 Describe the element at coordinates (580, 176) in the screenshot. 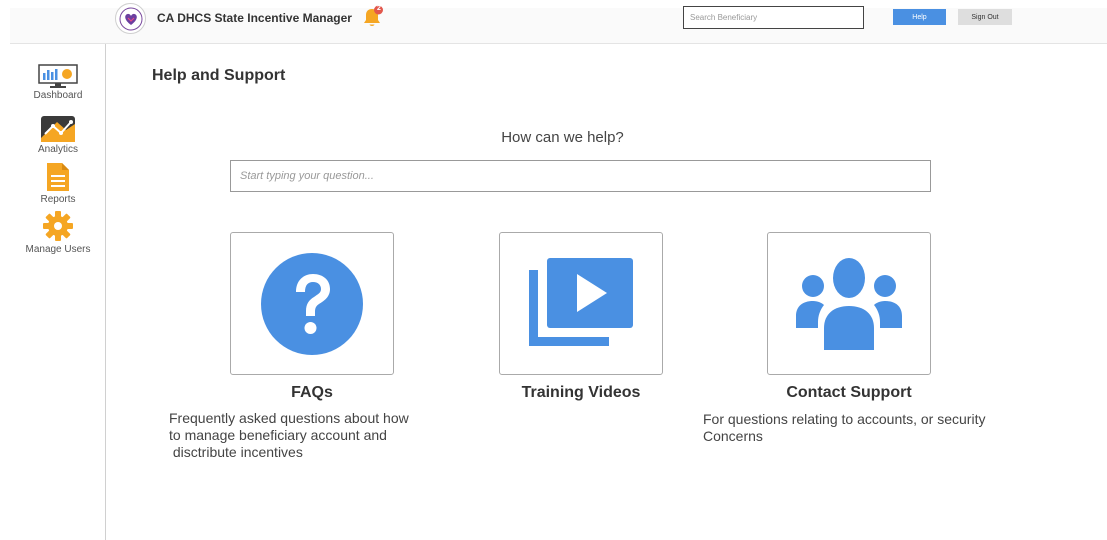

I see `question-search-input` at that location.